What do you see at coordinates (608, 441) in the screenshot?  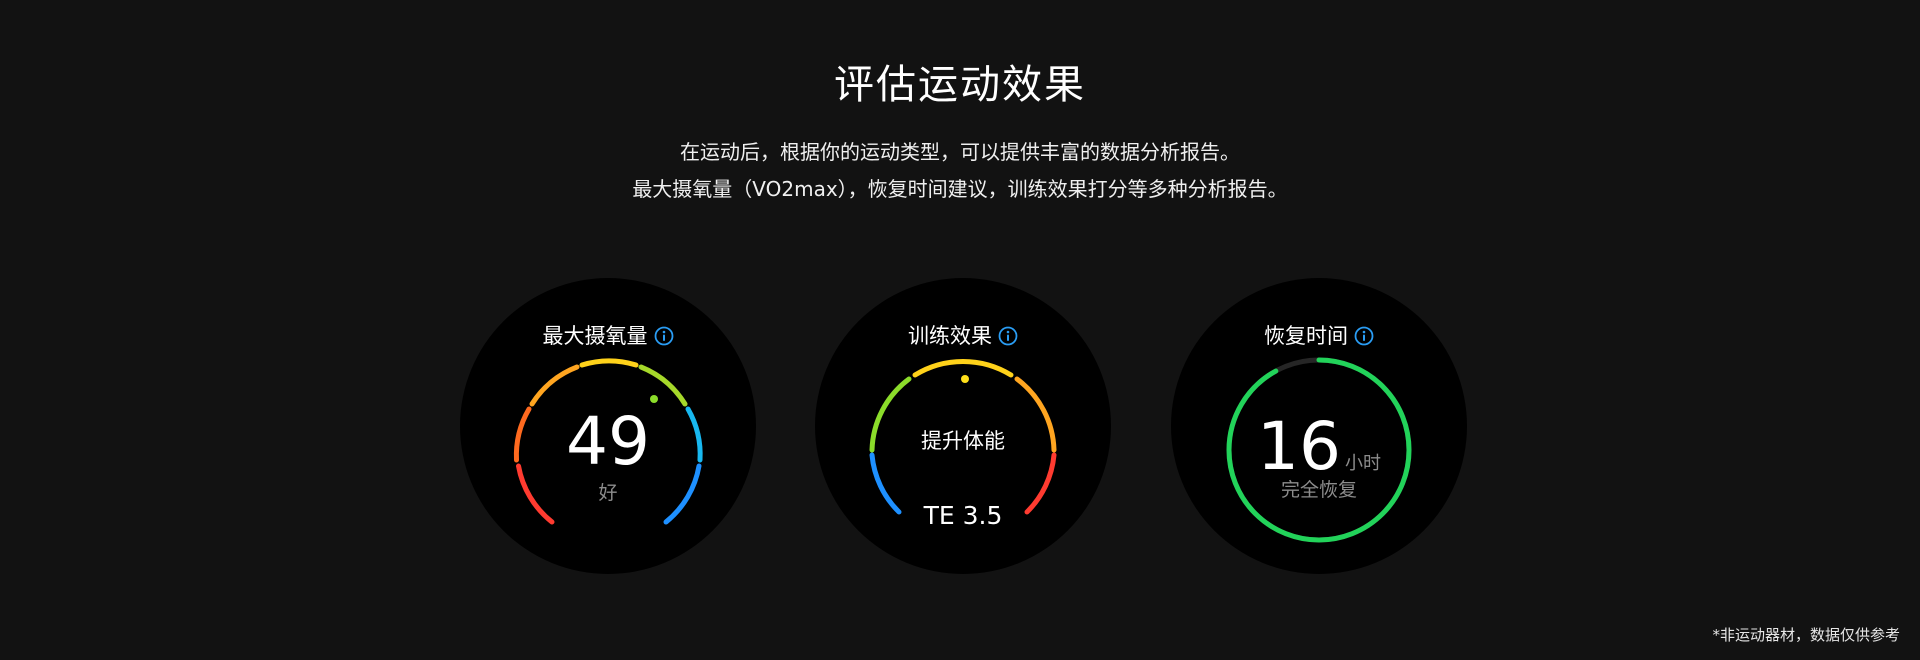 I see `vo2max-value: 49` at bounding box center [608, 441].